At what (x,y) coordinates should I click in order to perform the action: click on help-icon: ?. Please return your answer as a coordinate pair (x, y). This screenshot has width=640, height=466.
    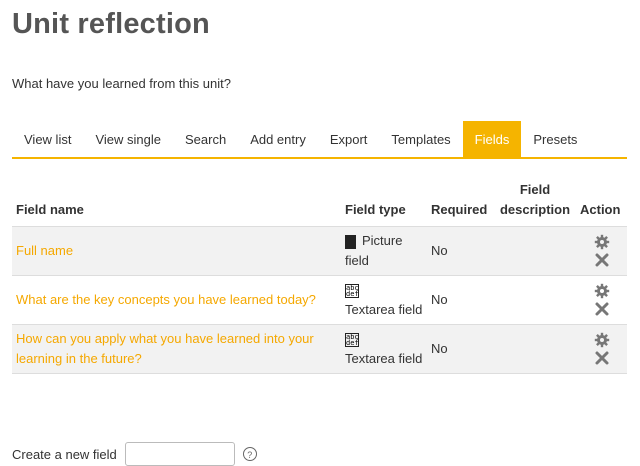
    Looking at the image, I should click on (249, 454).